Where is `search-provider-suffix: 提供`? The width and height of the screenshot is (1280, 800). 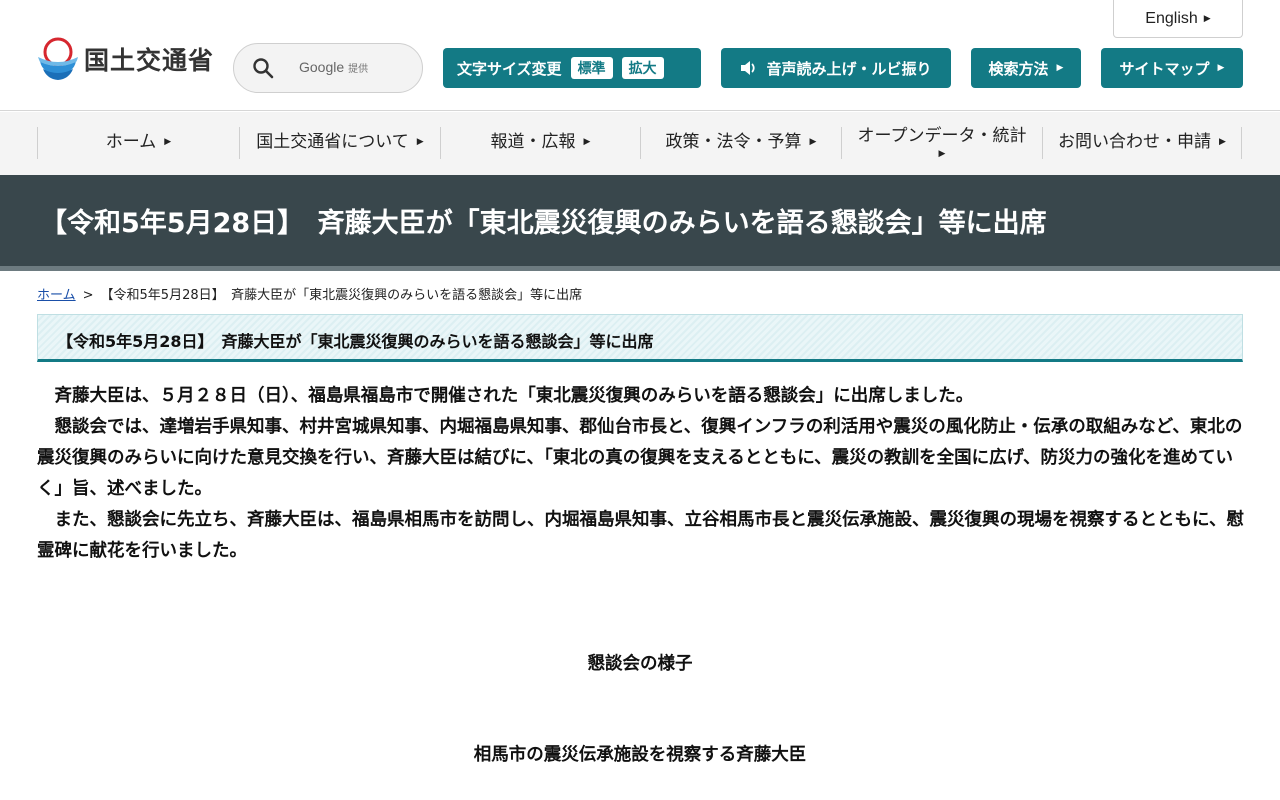 search-provider-suffix: 提供 is located at coordinates (358, 69).